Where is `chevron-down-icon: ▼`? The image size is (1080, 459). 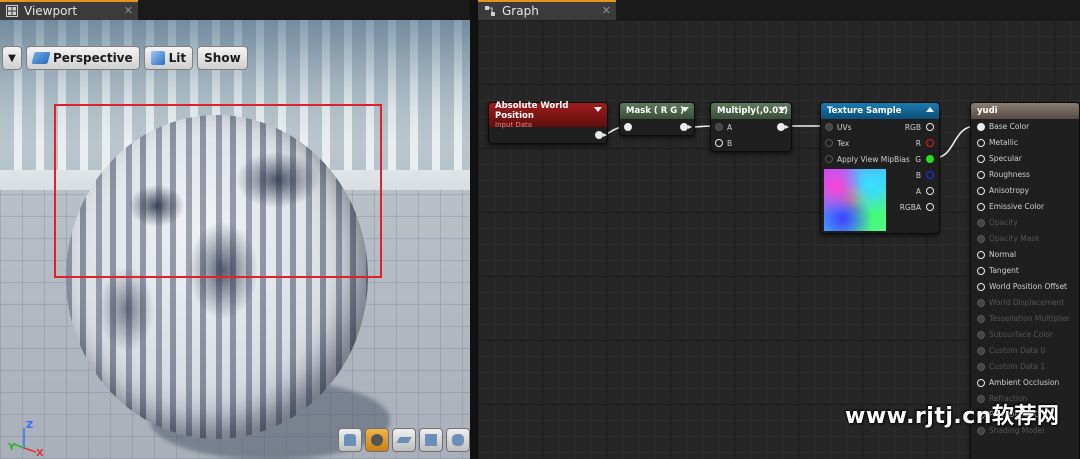
chevron-down-icon: ▼ is located at coordinates (12, 58).